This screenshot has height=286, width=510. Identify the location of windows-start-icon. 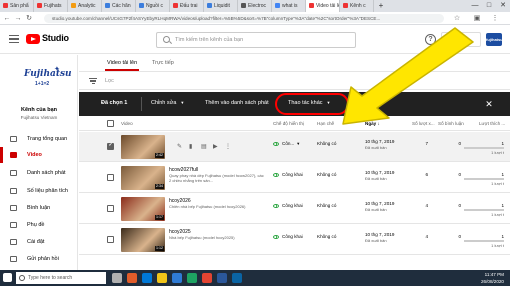
(7, 277).